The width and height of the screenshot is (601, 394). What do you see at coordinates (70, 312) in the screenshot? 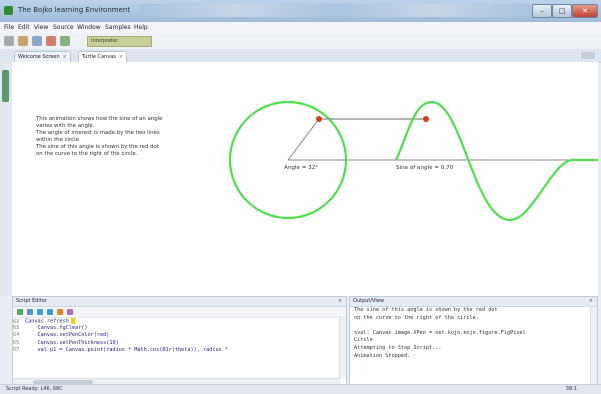
I see `clear-icon` at bounding box center [70, 312].